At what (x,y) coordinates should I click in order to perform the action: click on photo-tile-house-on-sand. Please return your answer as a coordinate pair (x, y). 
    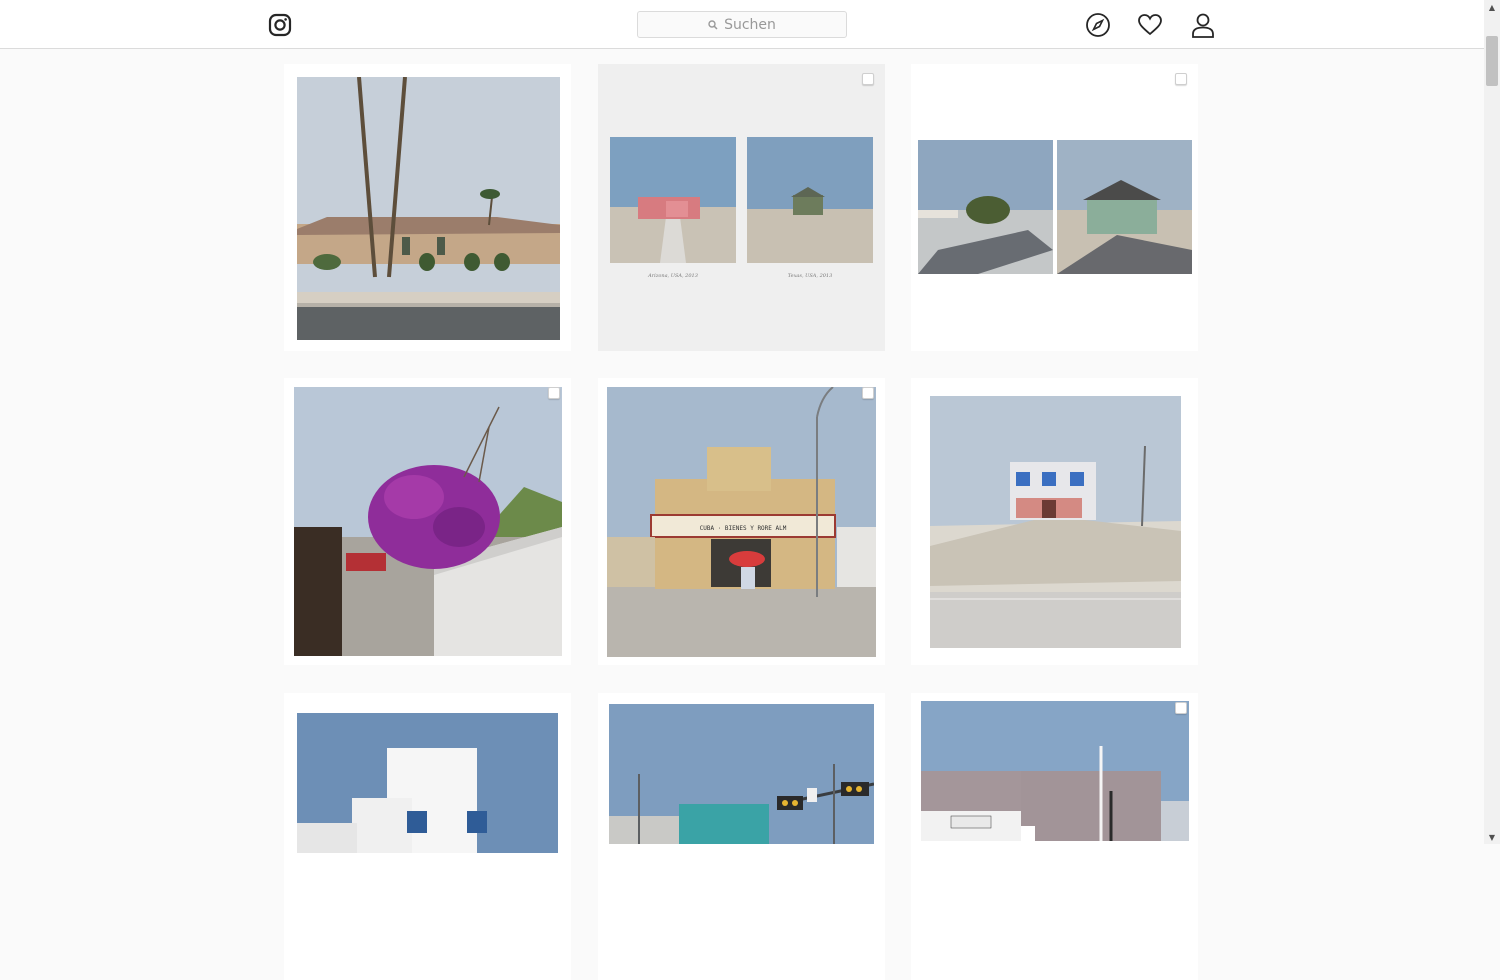
    Looking at the image, I should click on (1054, 521).